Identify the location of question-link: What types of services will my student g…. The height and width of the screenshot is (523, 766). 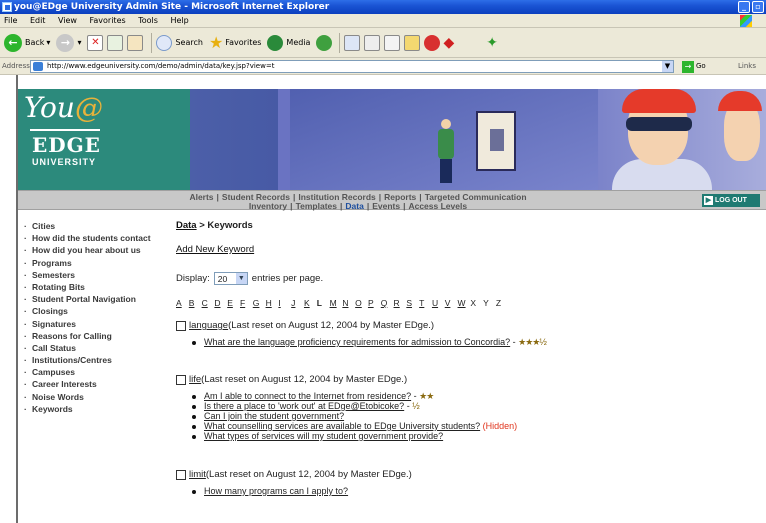
(323, 436).